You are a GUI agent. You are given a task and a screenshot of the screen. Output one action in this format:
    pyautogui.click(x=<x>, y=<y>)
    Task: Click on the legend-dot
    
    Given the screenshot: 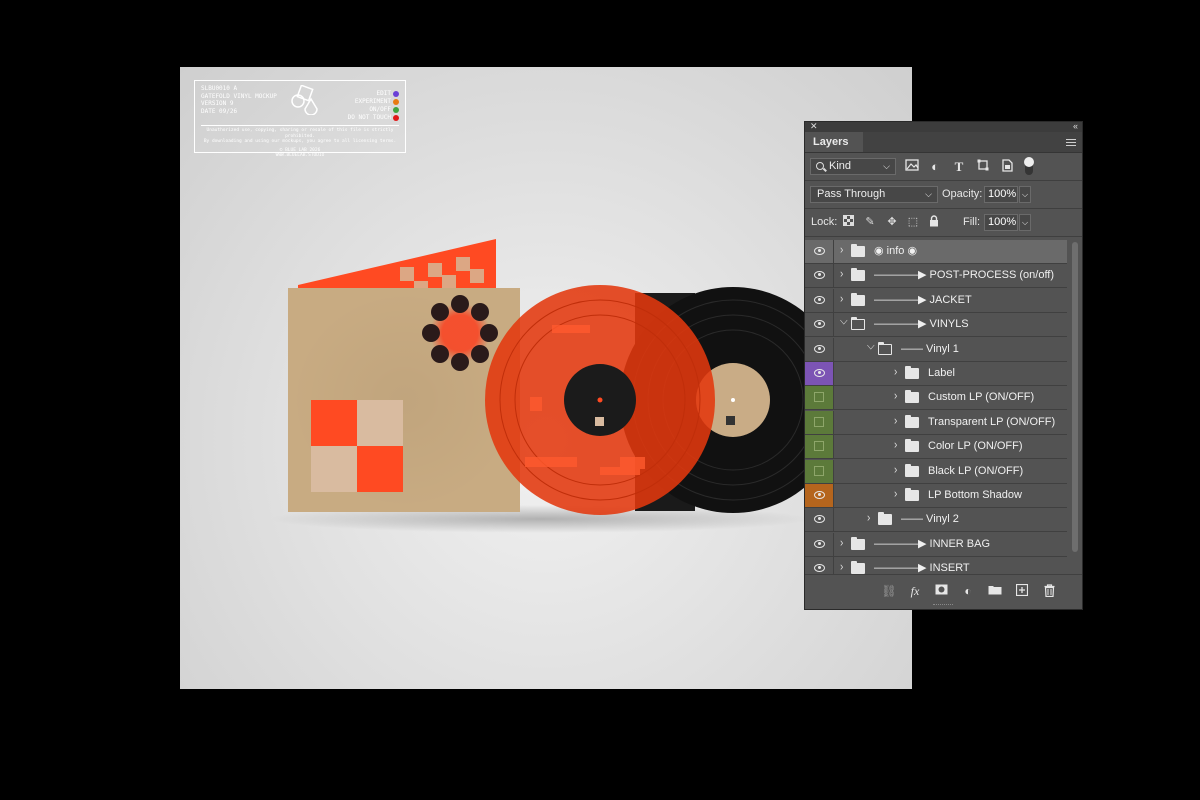 What is the action you would take?
    pyautogui.click(x=396, y=118)
    